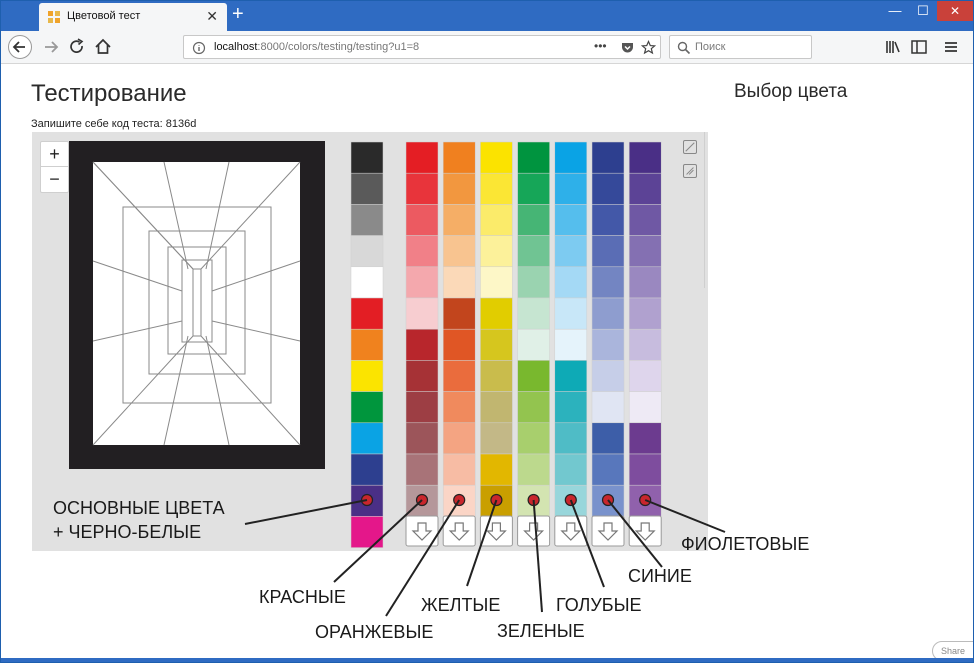 This screenshot has width=974, height=663. I want to click on back-button, so click(20, 47).